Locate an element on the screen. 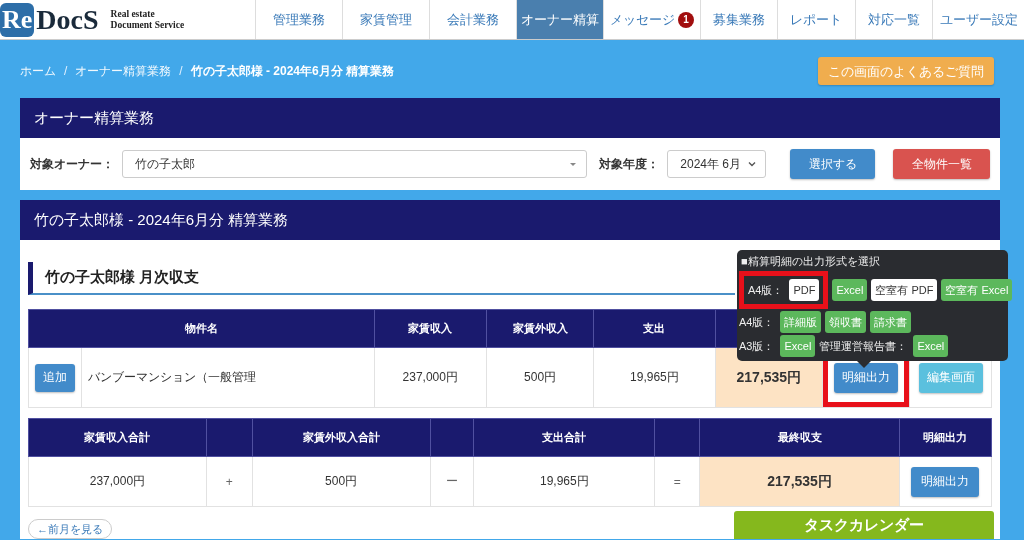 Image resolution: width=1024 pixels, height=540 pixels. column-header: 明細出力 is located at coordinates (945, 437).